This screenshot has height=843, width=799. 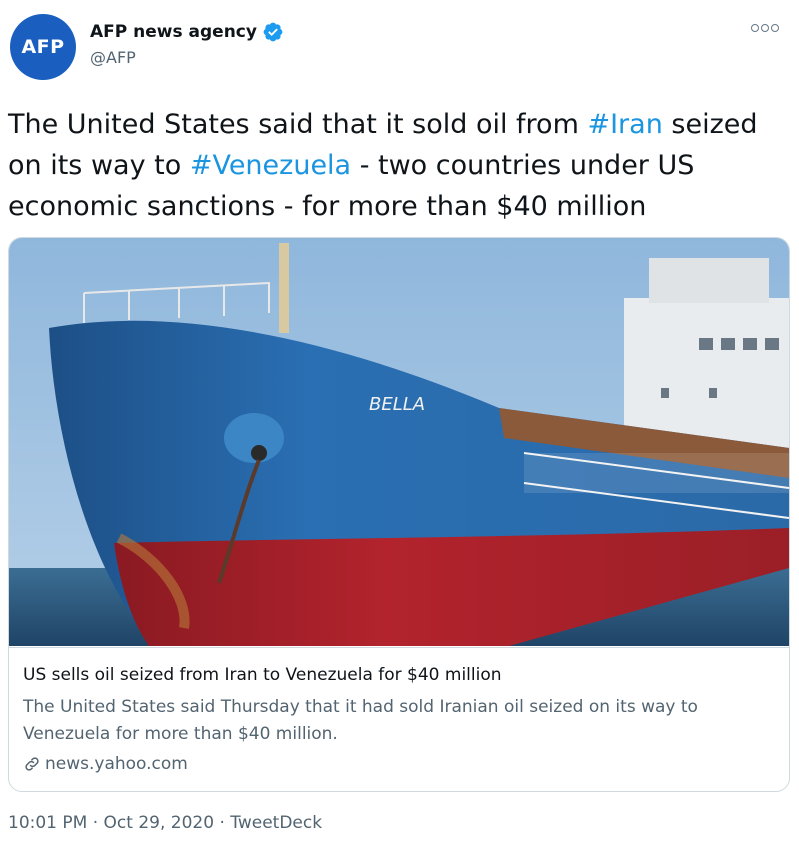 What do you see at coordinates (32, 764) in the screenshot?
I see `link-icon` at bounding box center [32, 764].